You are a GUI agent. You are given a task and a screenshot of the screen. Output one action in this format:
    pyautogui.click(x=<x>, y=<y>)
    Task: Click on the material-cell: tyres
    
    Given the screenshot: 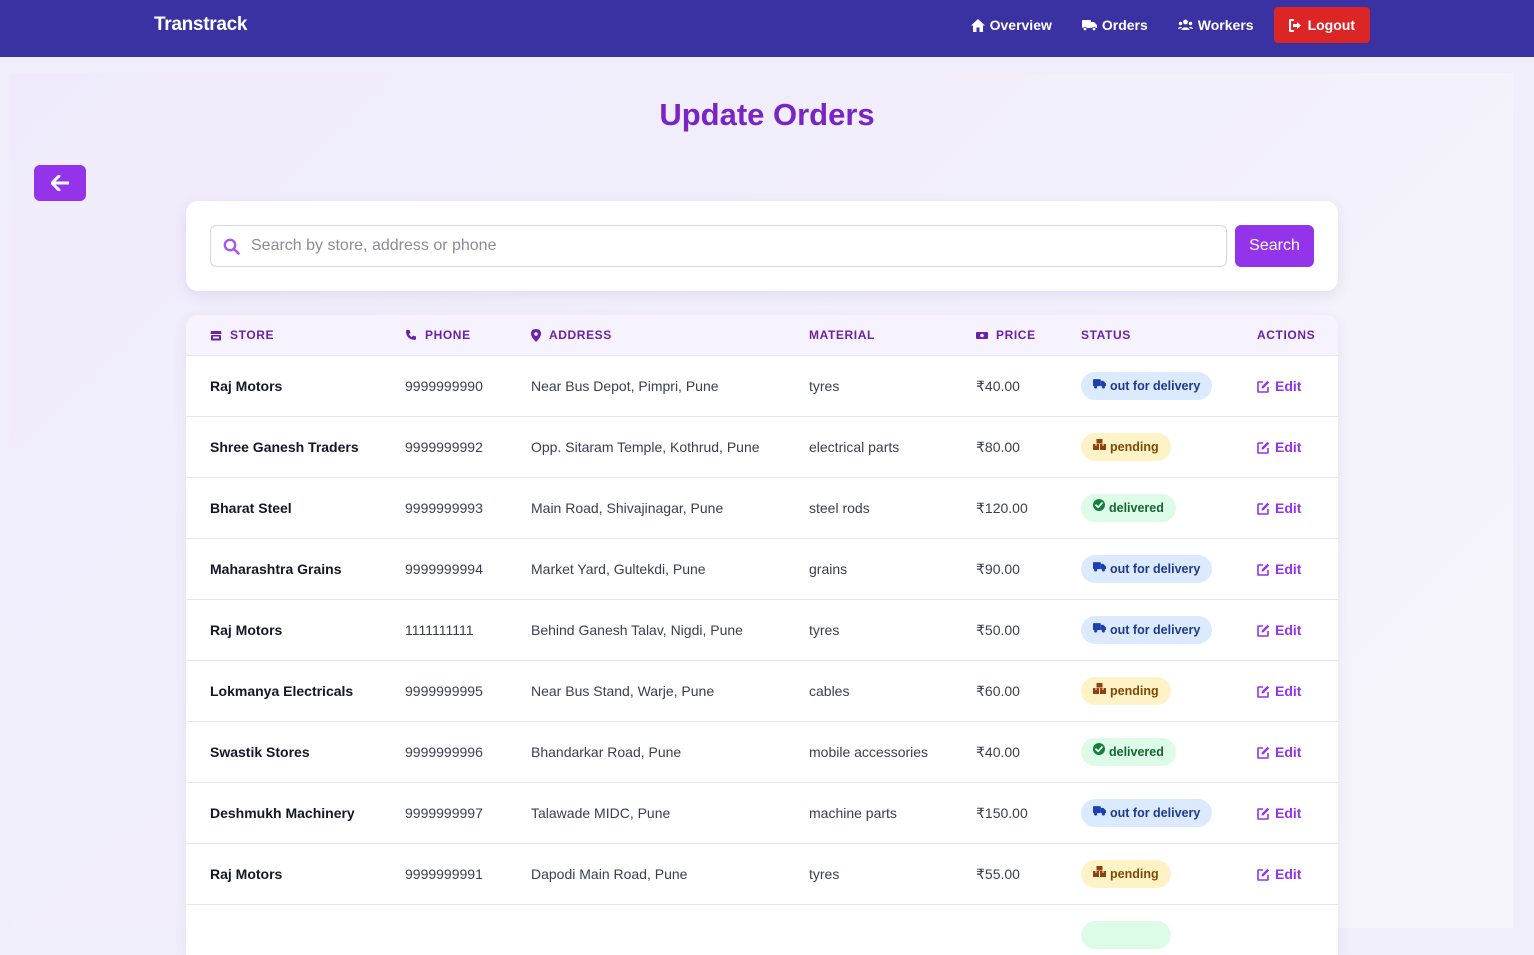 What is the action you would take?
    pyautogui.click(x=824, y=630)
    